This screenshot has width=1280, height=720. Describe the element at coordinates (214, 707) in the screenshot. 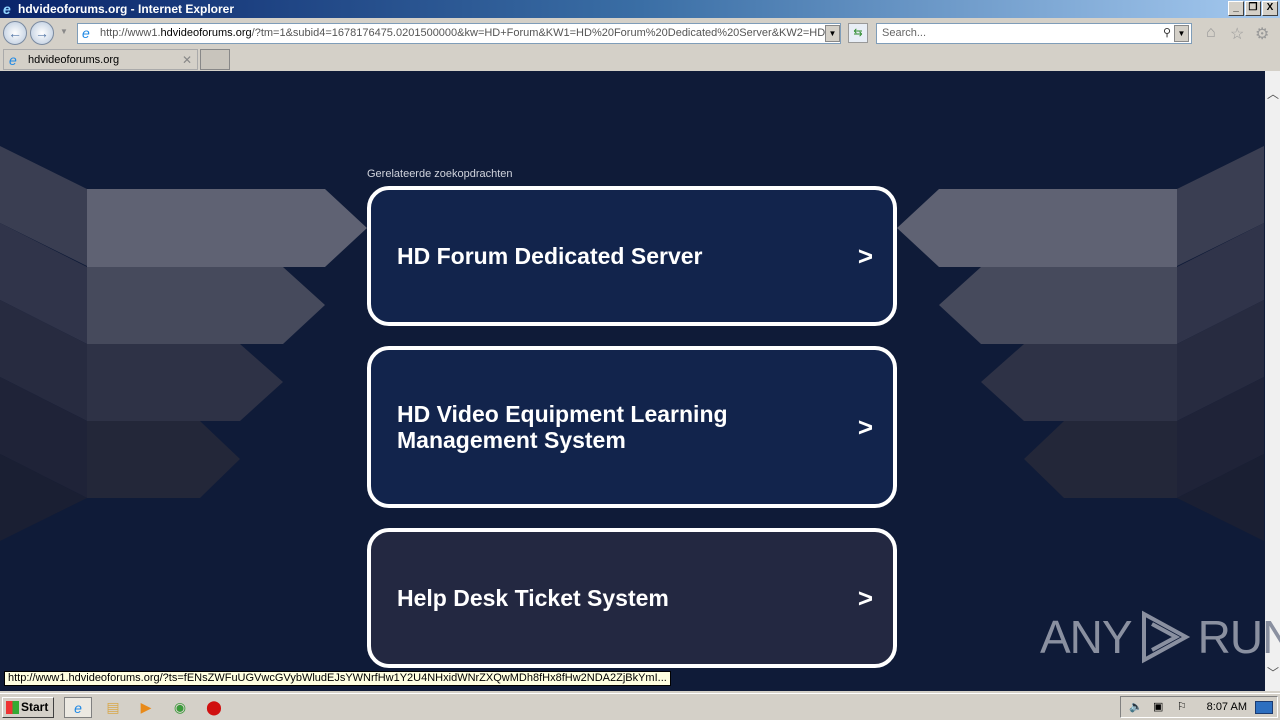

I see `taskbar-opera-icon: ⬤` at that location.